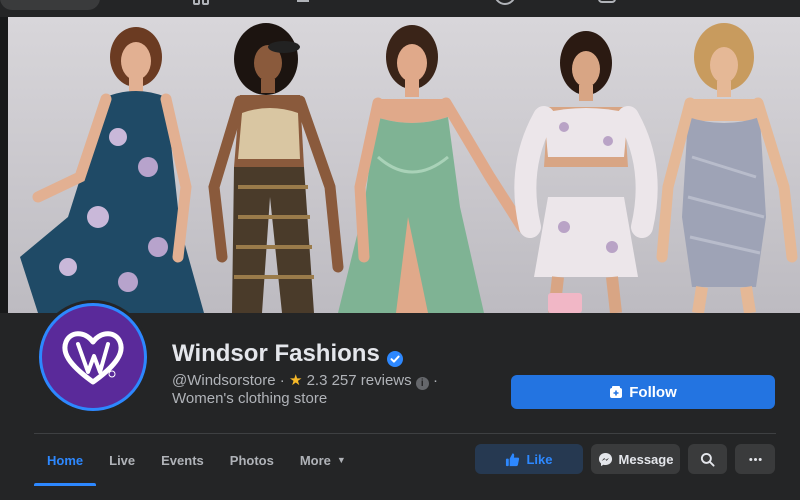 The height and width of the screenshot is (500, 800). Describe the element at coordinates (539, 459) in the screenshot. I see `like-label: Like` at that location.